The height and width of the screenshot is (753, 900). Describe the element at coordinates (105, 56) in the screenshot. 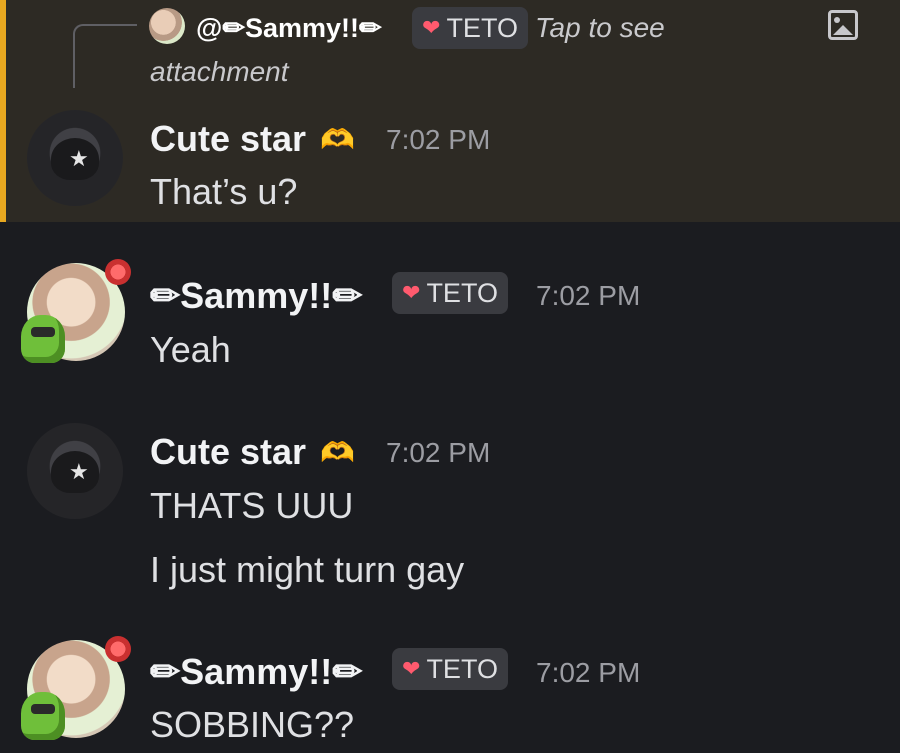

I see `reply-connector` at that location.